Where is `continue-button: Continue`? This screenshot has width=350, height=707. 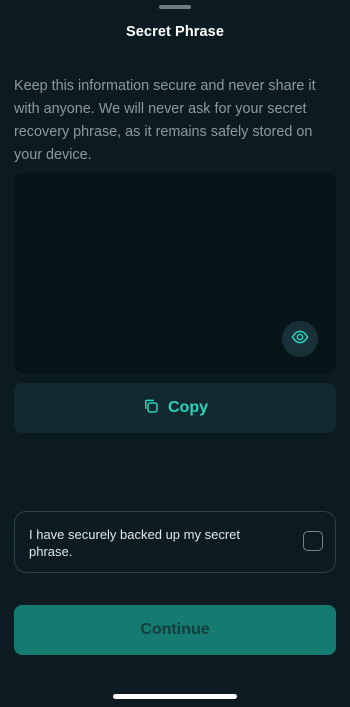
continue-button: Continue is located at coordinates (175, 630).